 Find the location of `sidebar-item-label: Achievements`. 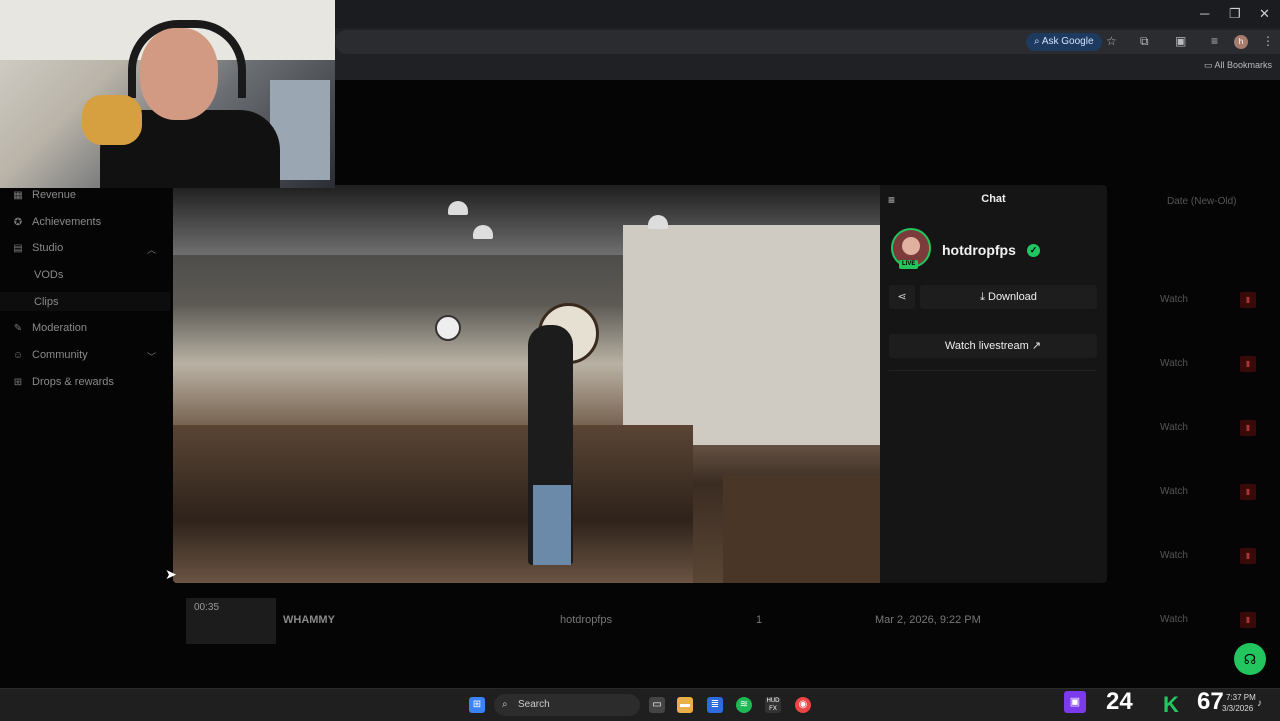

sidebar-item-label: Achievements is located at coordinates (67, 222).